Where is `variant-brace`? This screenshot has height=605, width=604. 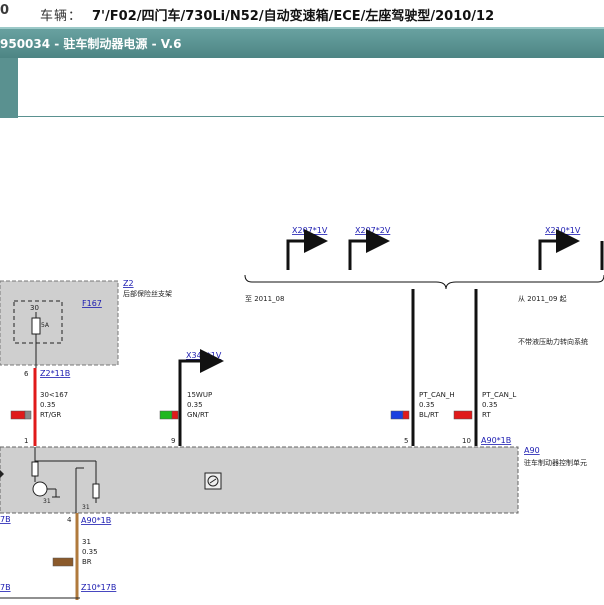 variant-brace is located at coordinates (424, 282).